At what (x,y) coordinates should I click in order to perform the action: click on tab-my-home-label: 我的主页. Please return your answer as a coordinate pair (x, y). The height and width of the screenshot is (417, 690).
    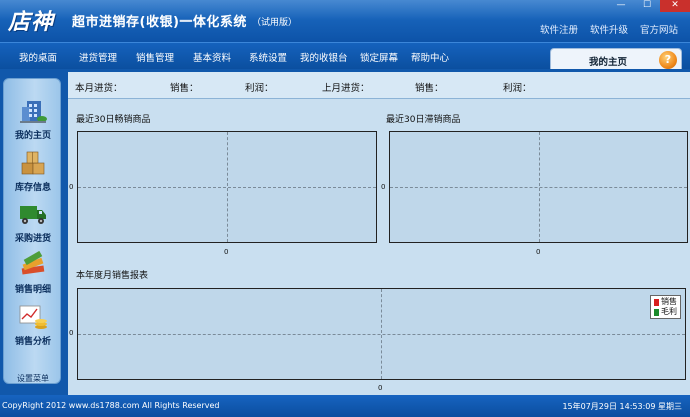
    Looking at the image, I should click on (608, 62).